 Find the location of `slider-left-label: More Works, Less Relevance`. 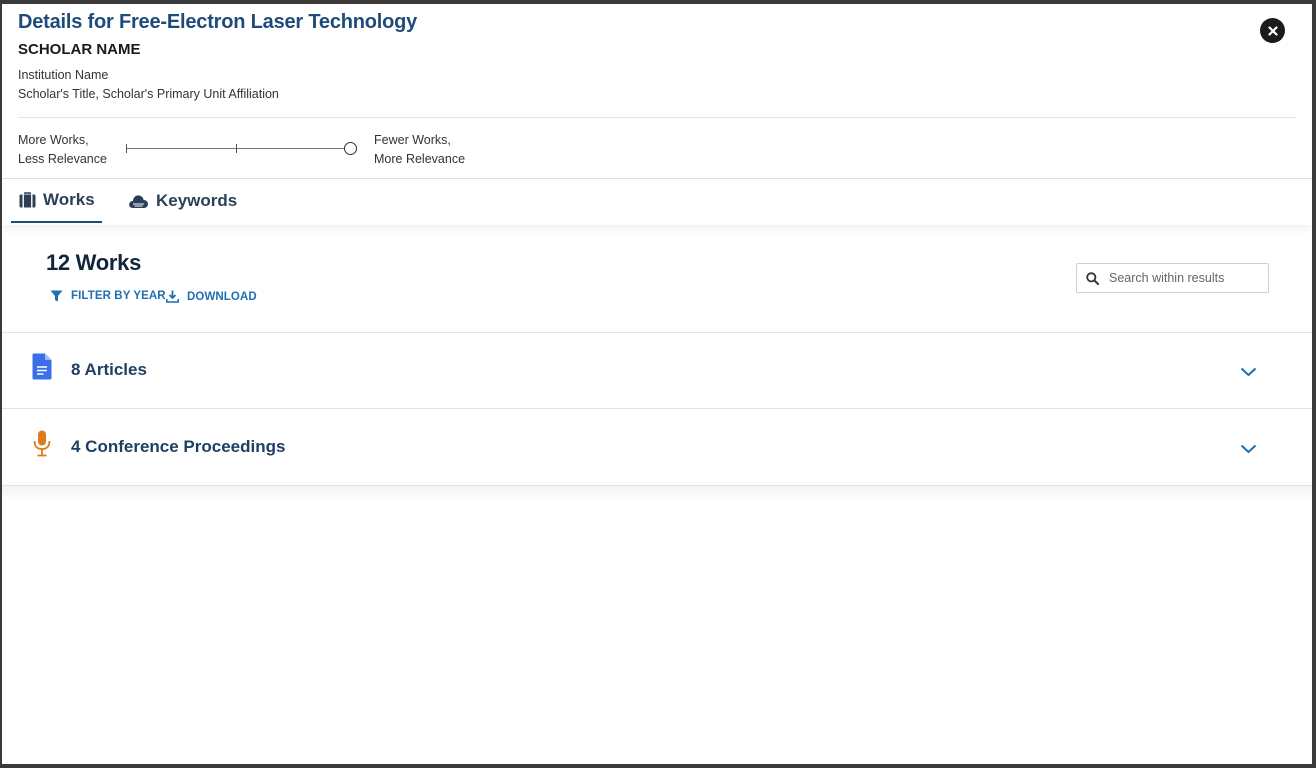

slider-left-label: More Works, Less Relevance is located at coordinates (62, 150).